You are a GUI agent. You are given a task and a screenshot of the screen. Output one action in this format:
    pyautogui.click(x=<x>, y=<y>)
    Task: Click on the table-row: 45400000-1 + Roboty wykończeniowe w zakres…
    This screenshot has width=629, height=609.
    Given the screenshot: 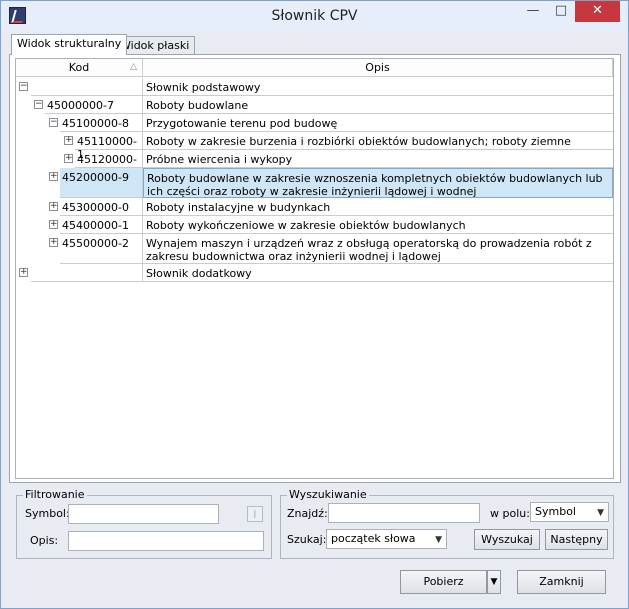 What is the action you would take?
    pyautogui.click(x=314, y=225)
    